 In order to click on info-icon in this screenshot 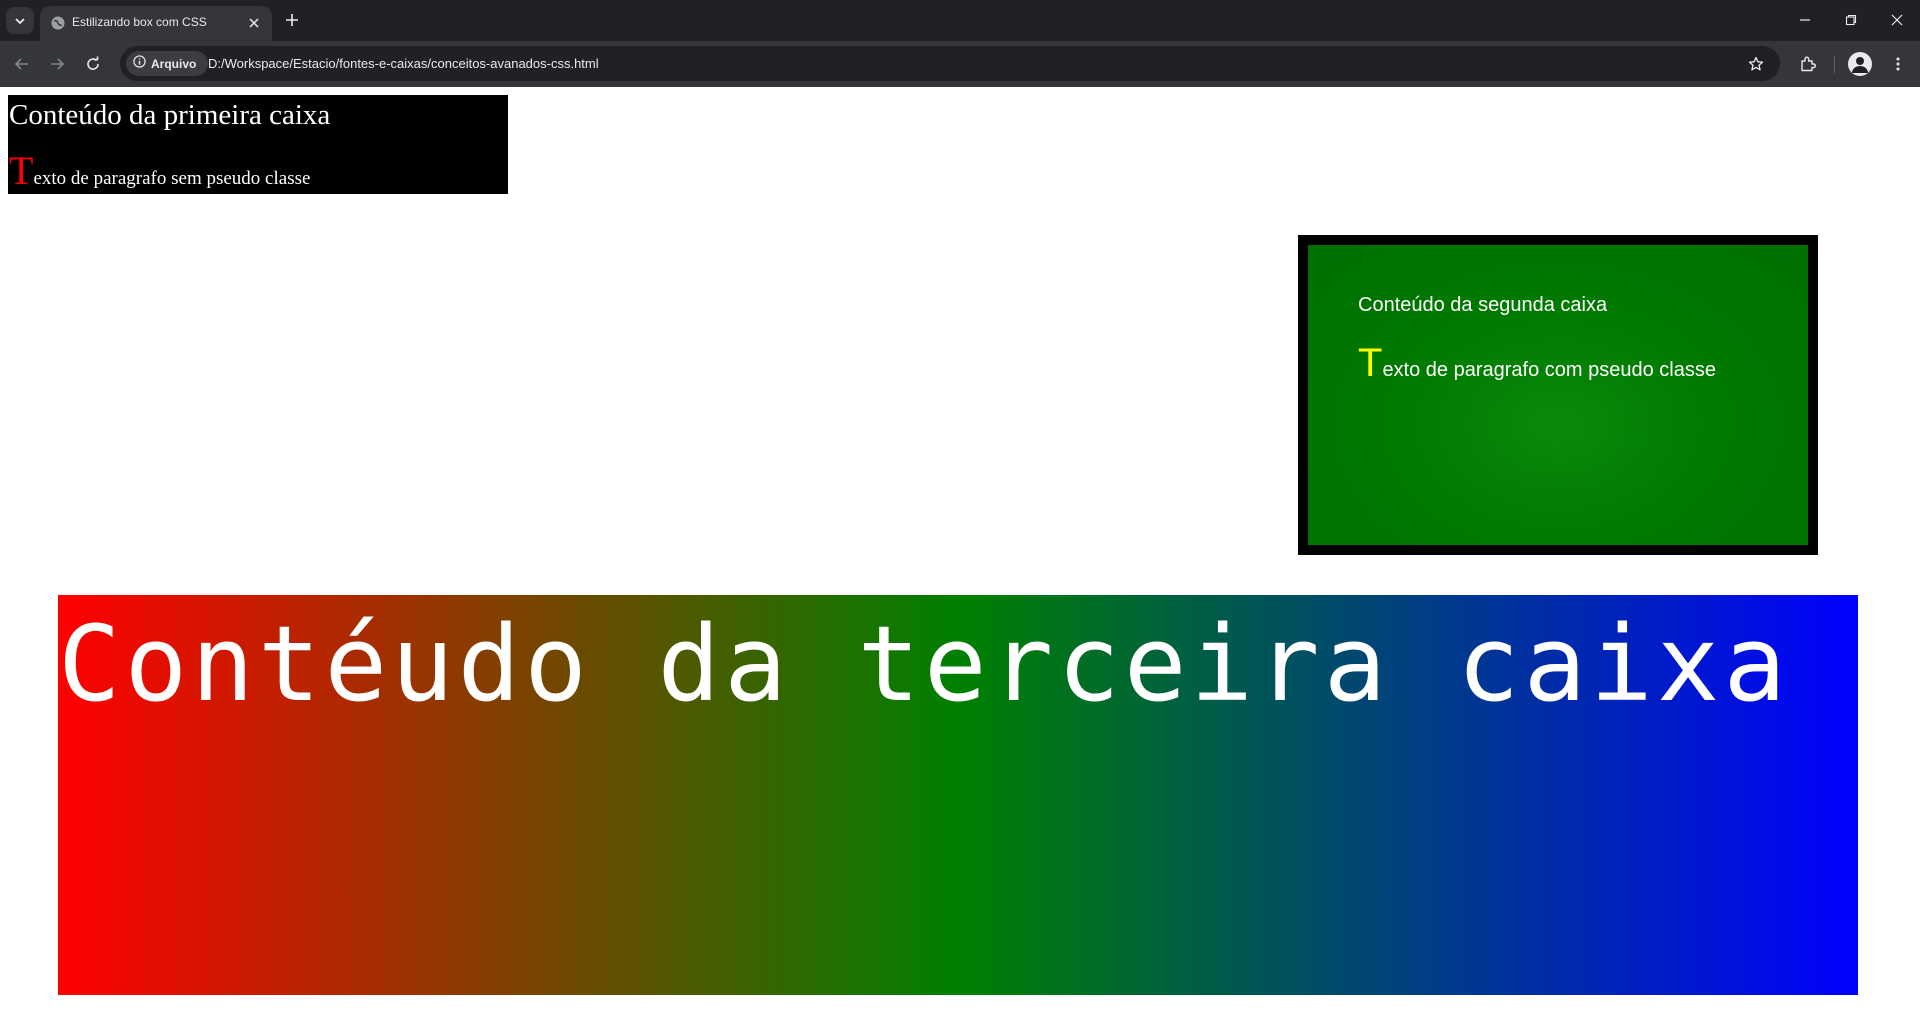, I will do `click(139, 63)`.